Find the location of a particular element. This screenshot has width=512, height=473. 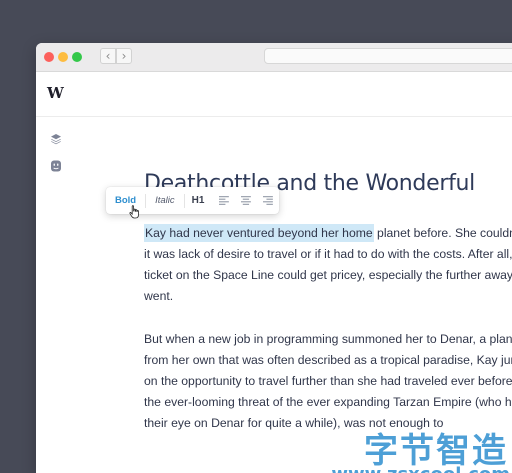

heading-button: H1 is located at coordinates (199, 200).